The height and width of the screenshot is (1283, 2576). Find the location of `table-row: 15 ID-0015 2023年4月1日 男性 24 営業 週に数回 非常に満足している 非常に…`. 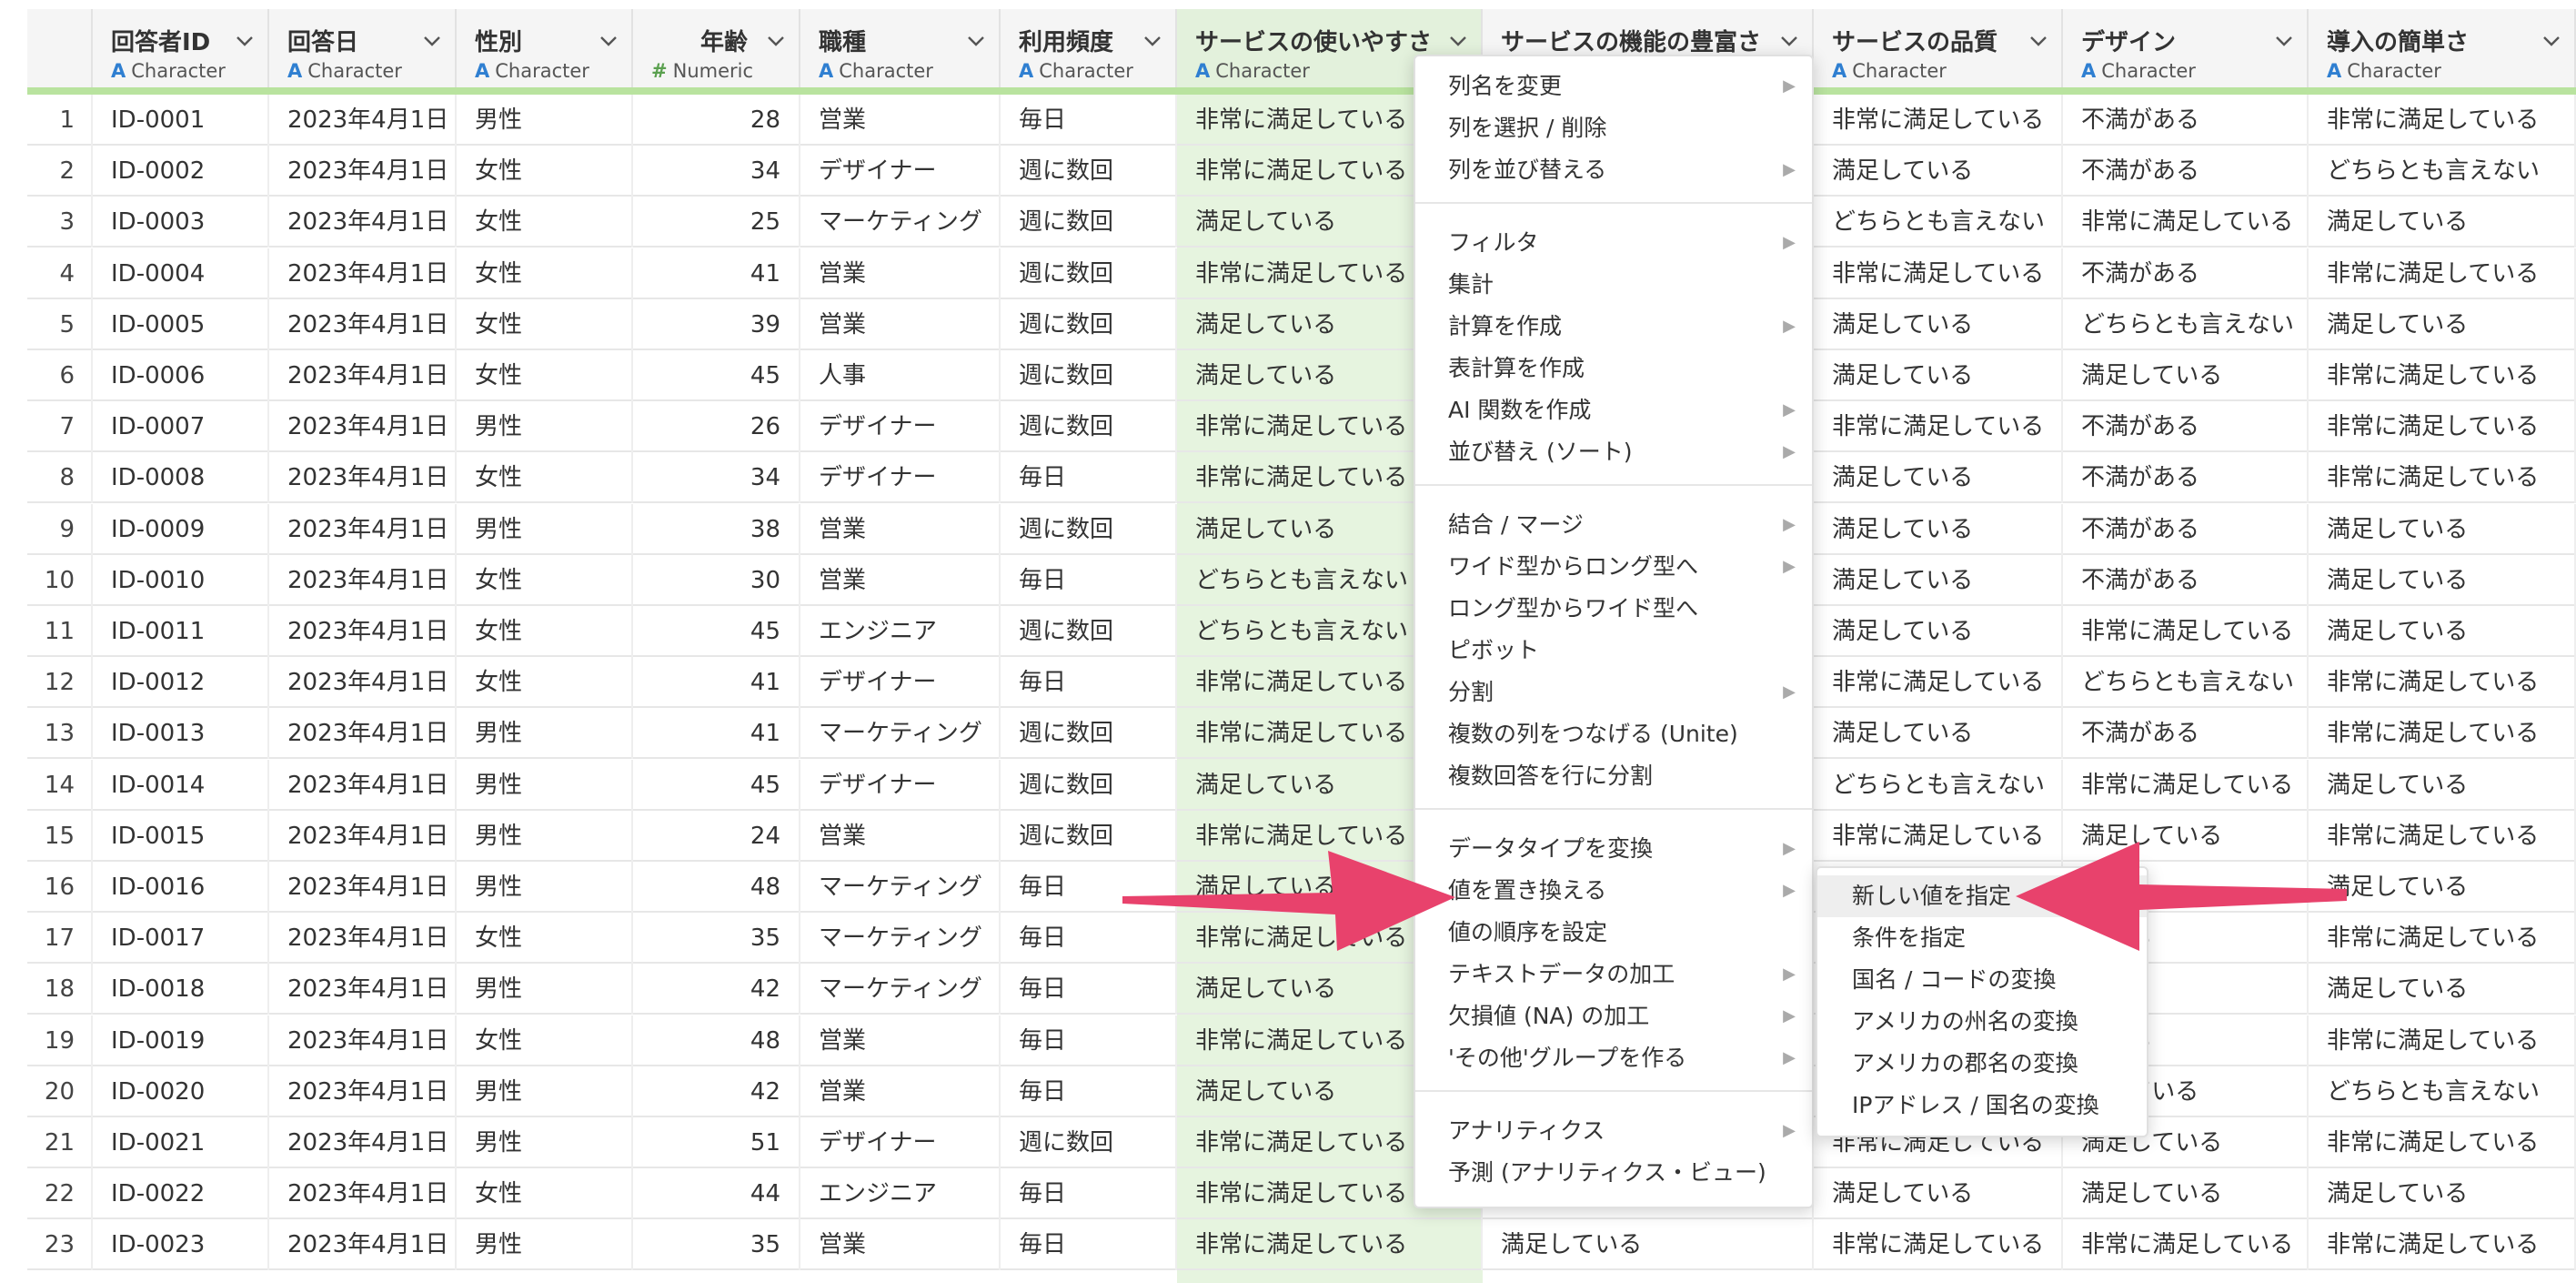

table-row: 15 ID-0015 2023年4月1日 男性 24 営業 週に数回 非常に満足している 非常に… is located at coordinates (1301, 836).